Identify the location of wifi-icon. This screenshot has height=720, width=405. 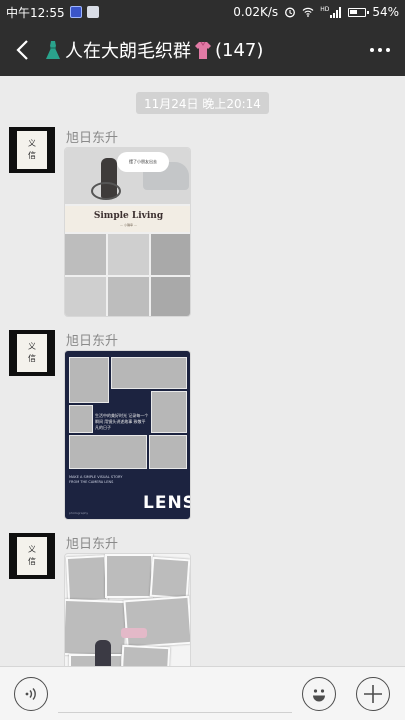
(308, 12).